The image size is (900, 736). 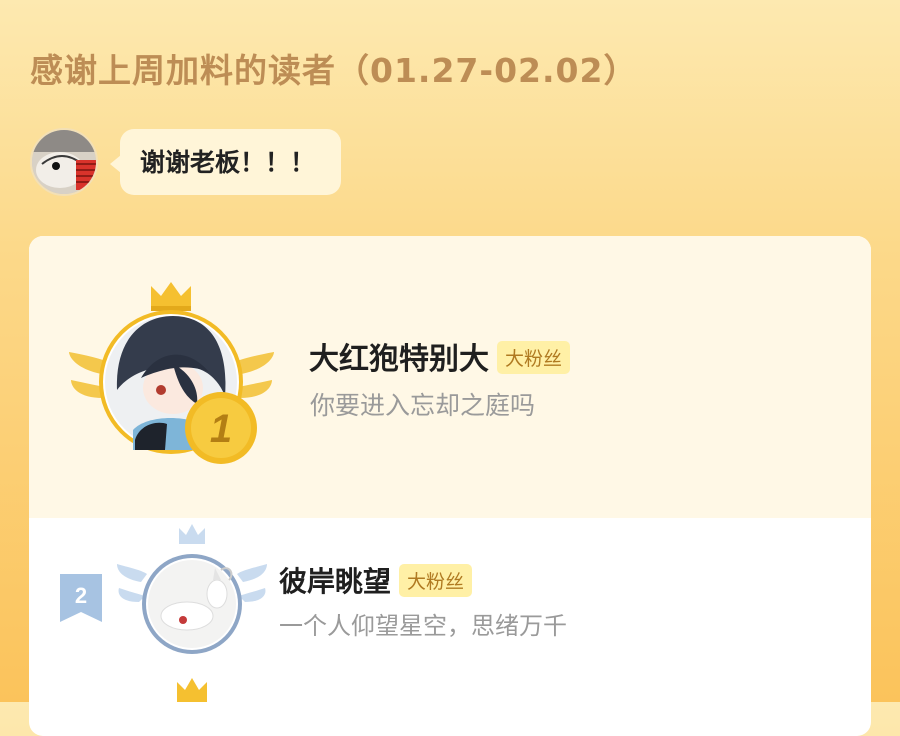 What do you see at coordinates (192, 594) in the screenshot?
I see `rank-2-avatar-emblem` at bounding box center [192, 594].